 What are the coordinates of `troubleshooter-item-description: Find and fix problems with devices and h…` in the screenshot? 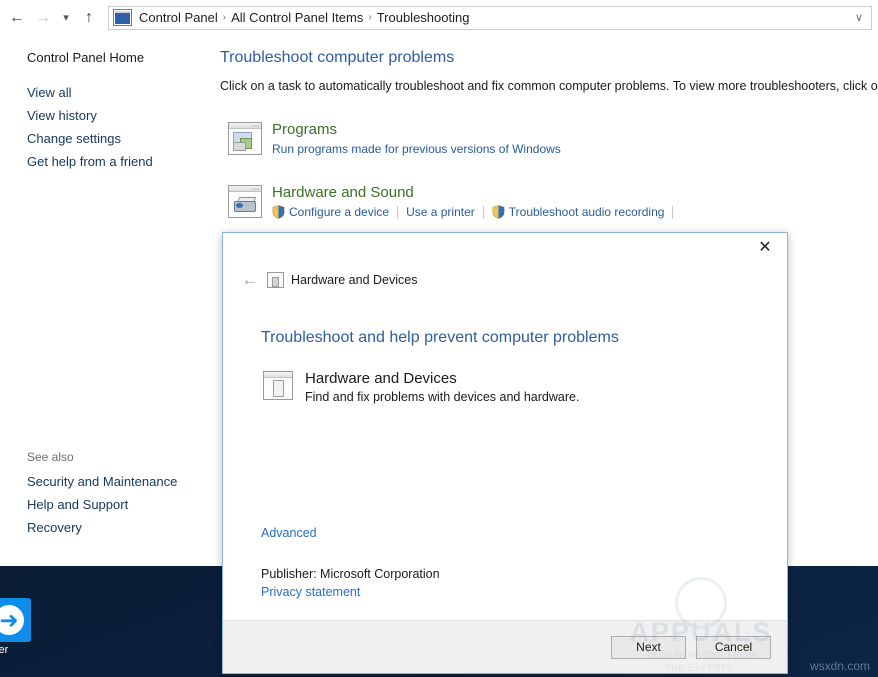 It's located at (442, 397).